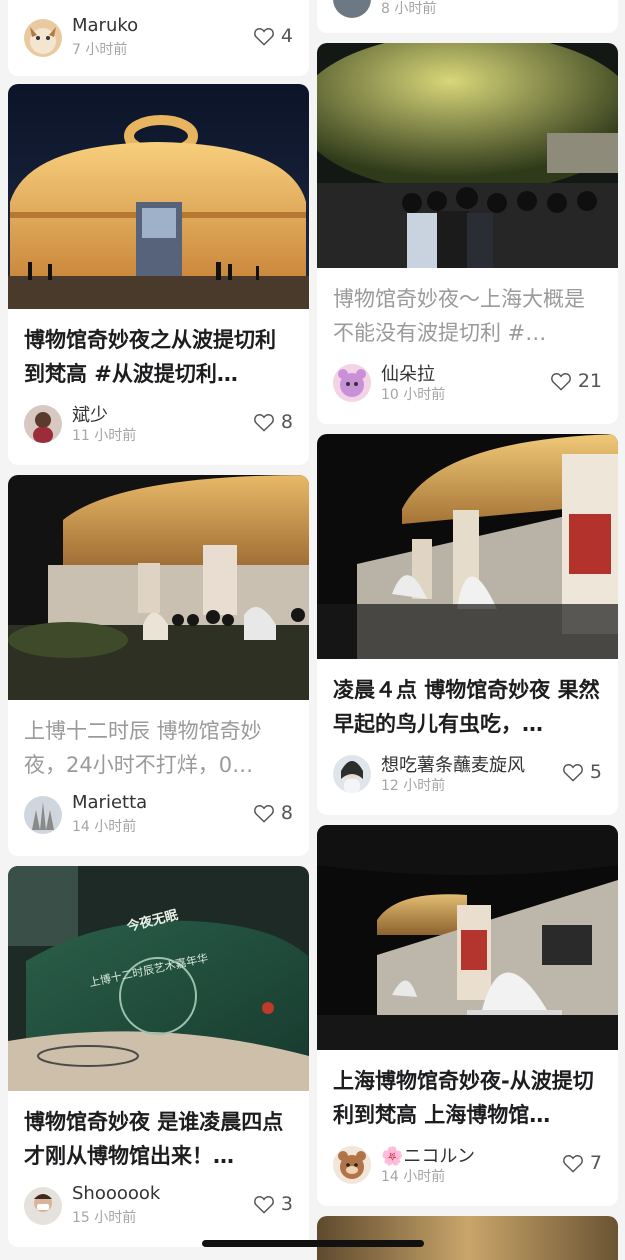 This screenshot has height=1260, width=625. What do you see at coordinates (467, 13) in the screenshot?
I see `post-meta: 8 小时前` at bounding box center [467, 13].